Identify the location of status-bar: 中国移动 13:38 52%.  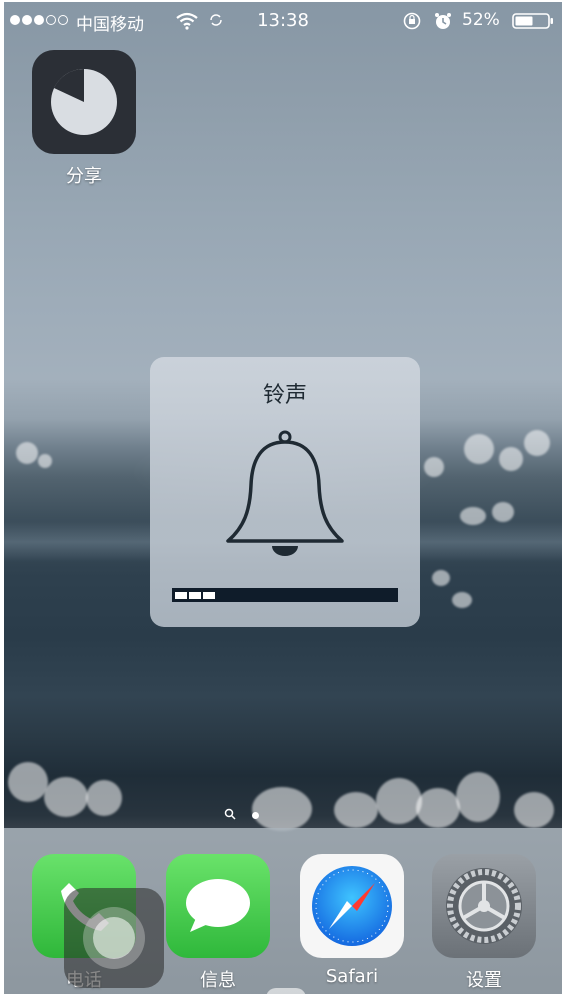
(283, 21).